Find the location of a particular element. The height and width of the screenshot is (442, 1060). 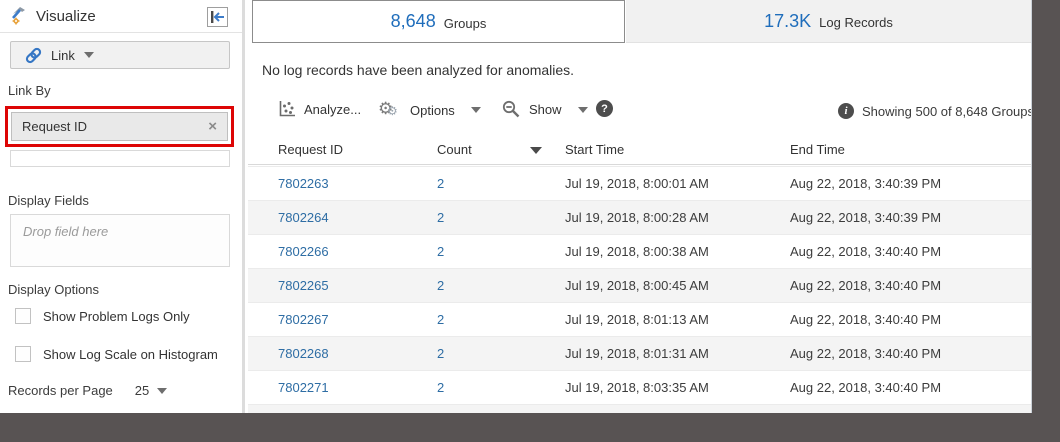

help-button: ? is located at coordinates (604, 108).